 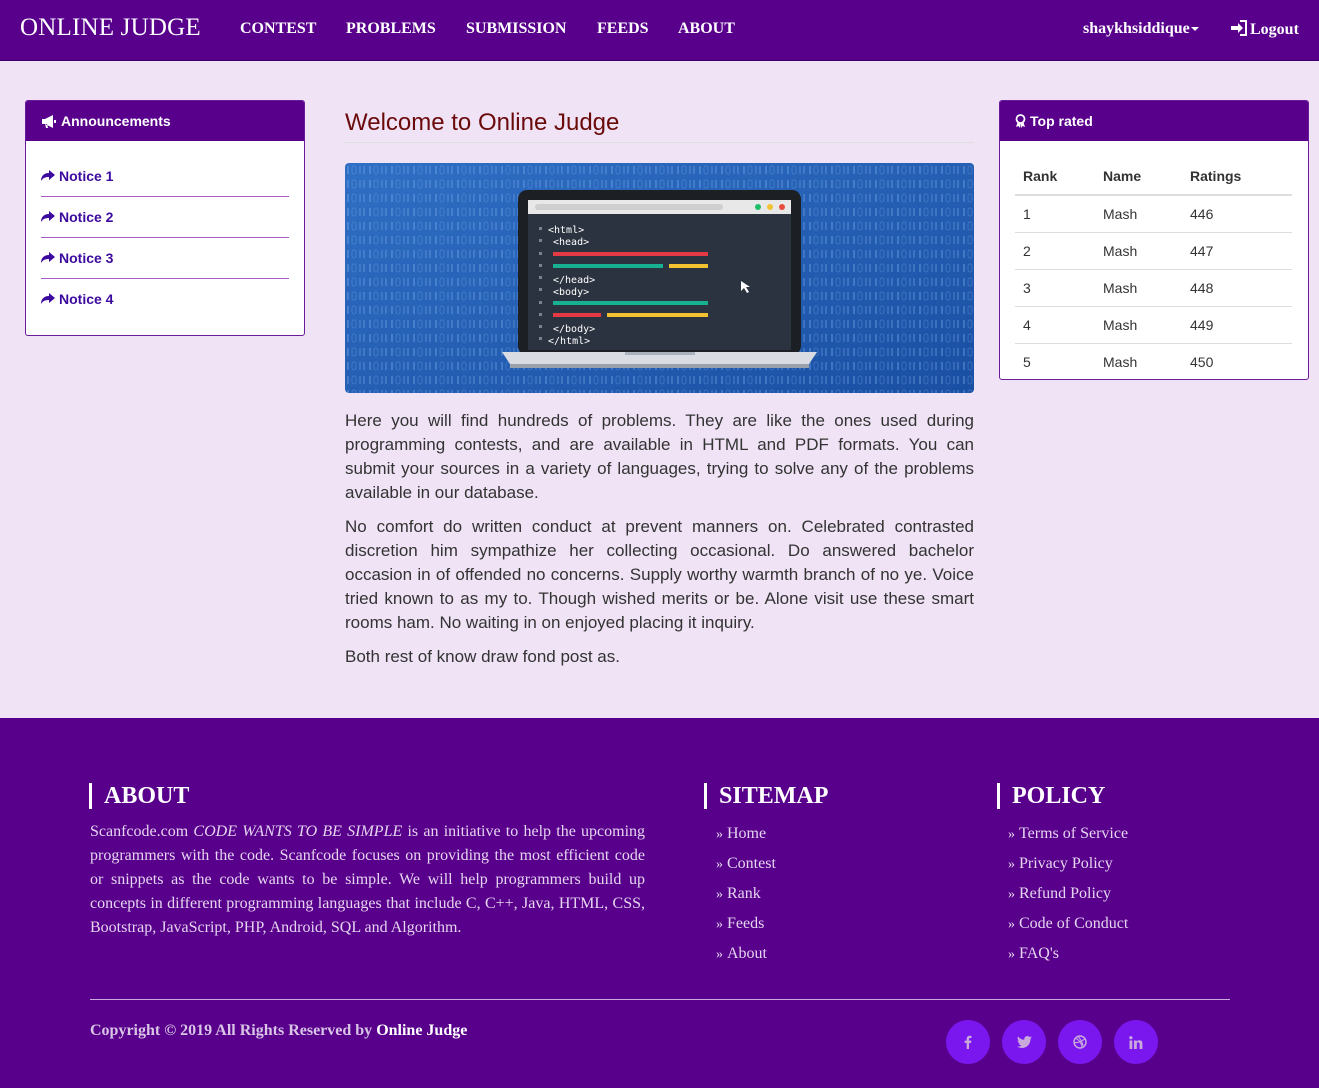 I want to click on sitemap-link-home: » Home, so click(x=746, y=840).